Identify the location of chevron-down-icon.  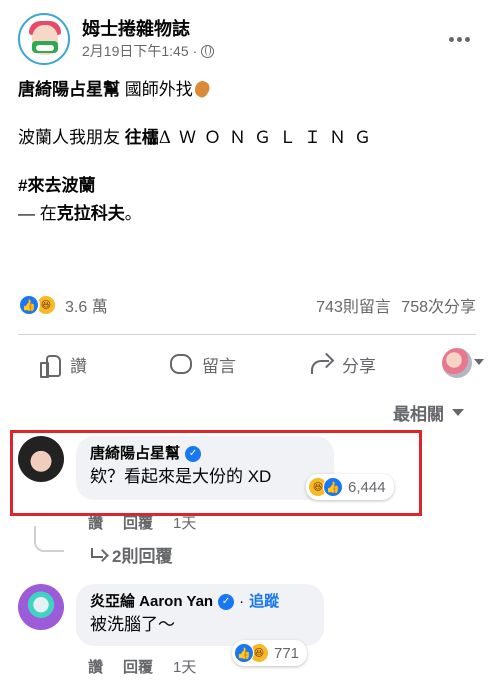
(479, 362).